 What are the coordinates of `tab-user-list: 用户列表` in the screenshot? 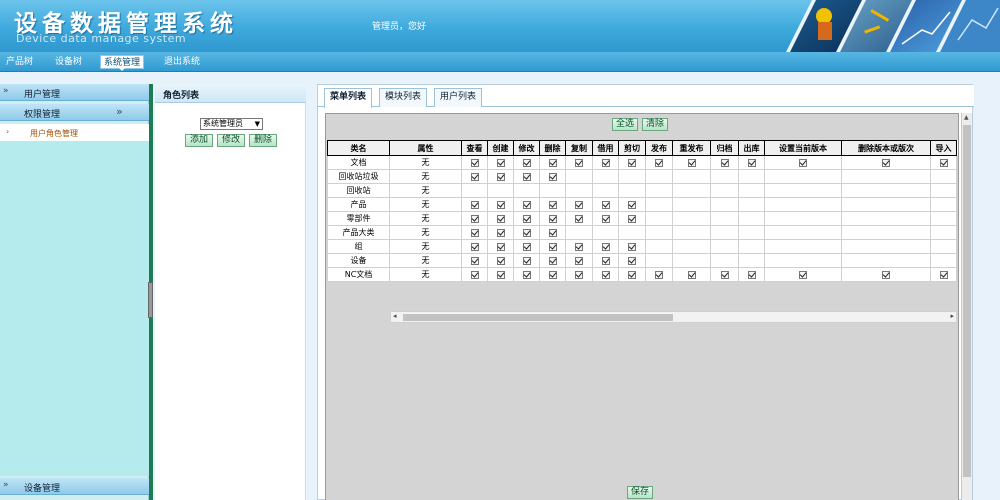 It's located at (458, 97).